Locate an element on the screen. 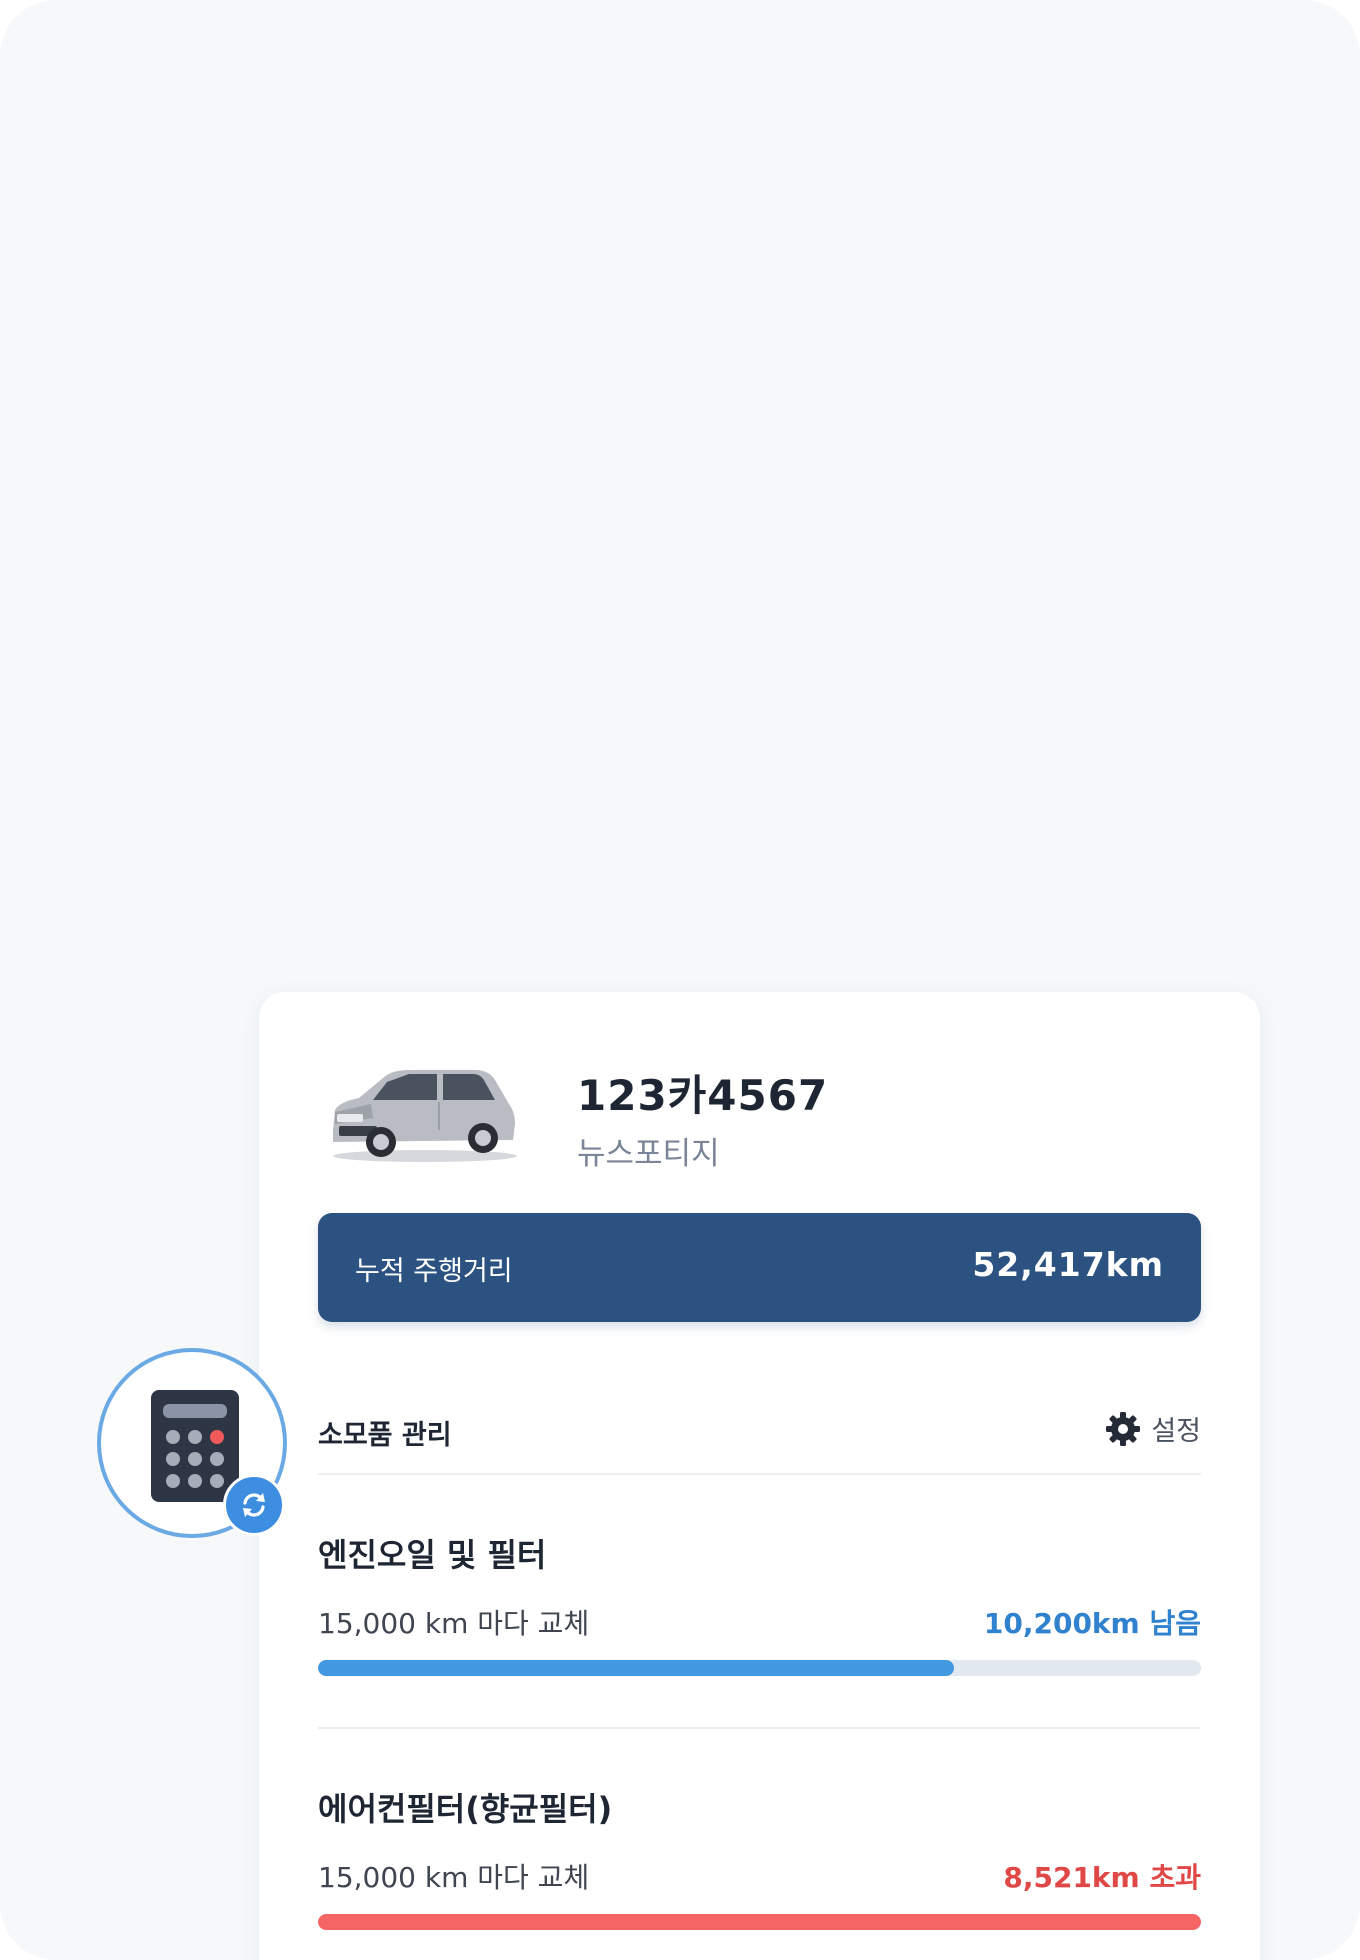  odometer-label: 누적 주행거리 is located at coordinates (434, 1271).